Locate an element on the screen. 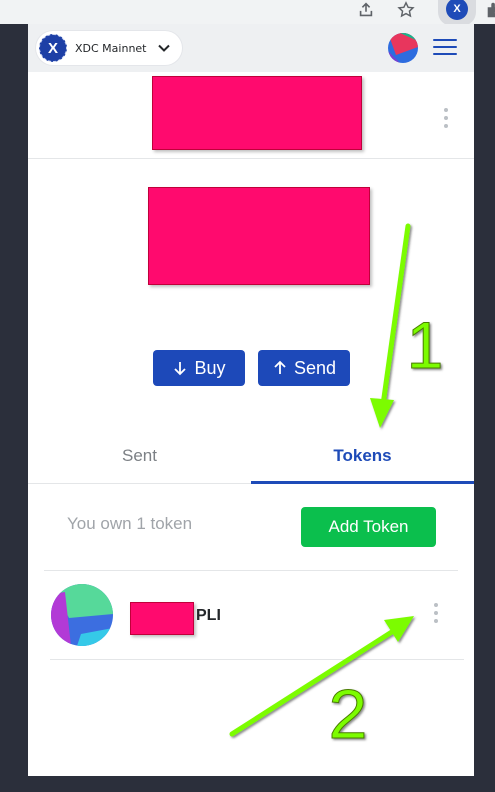 This screenshot has width=495, height=792. token-options-icon is located at coordinates (436, 613).